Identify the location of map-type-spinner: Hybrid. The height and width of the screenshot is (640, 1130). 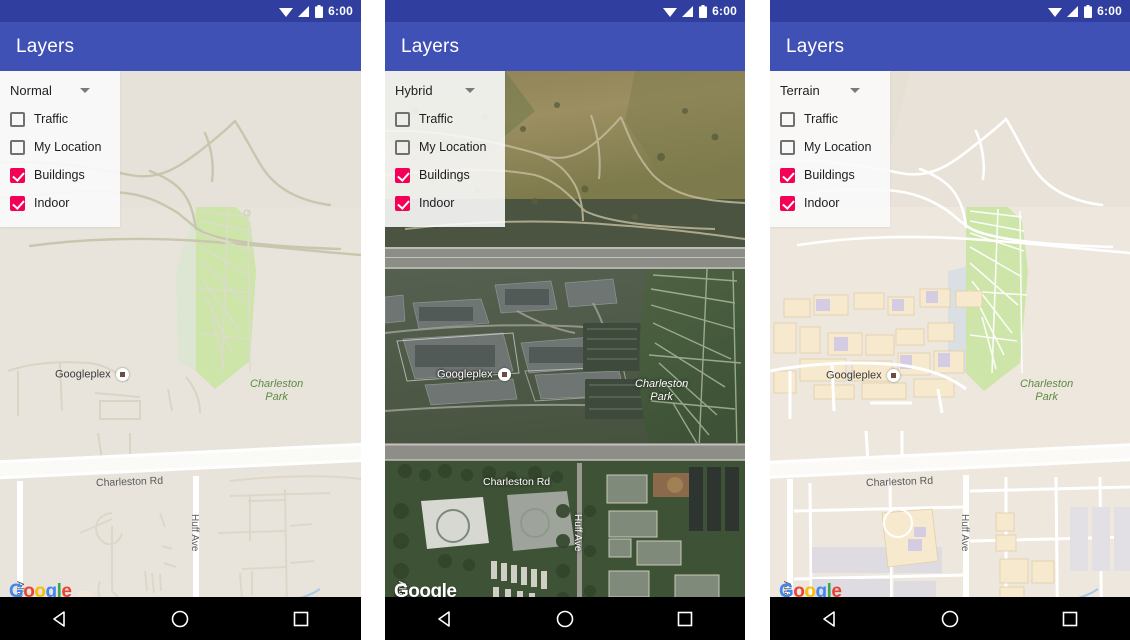
(445, 92).